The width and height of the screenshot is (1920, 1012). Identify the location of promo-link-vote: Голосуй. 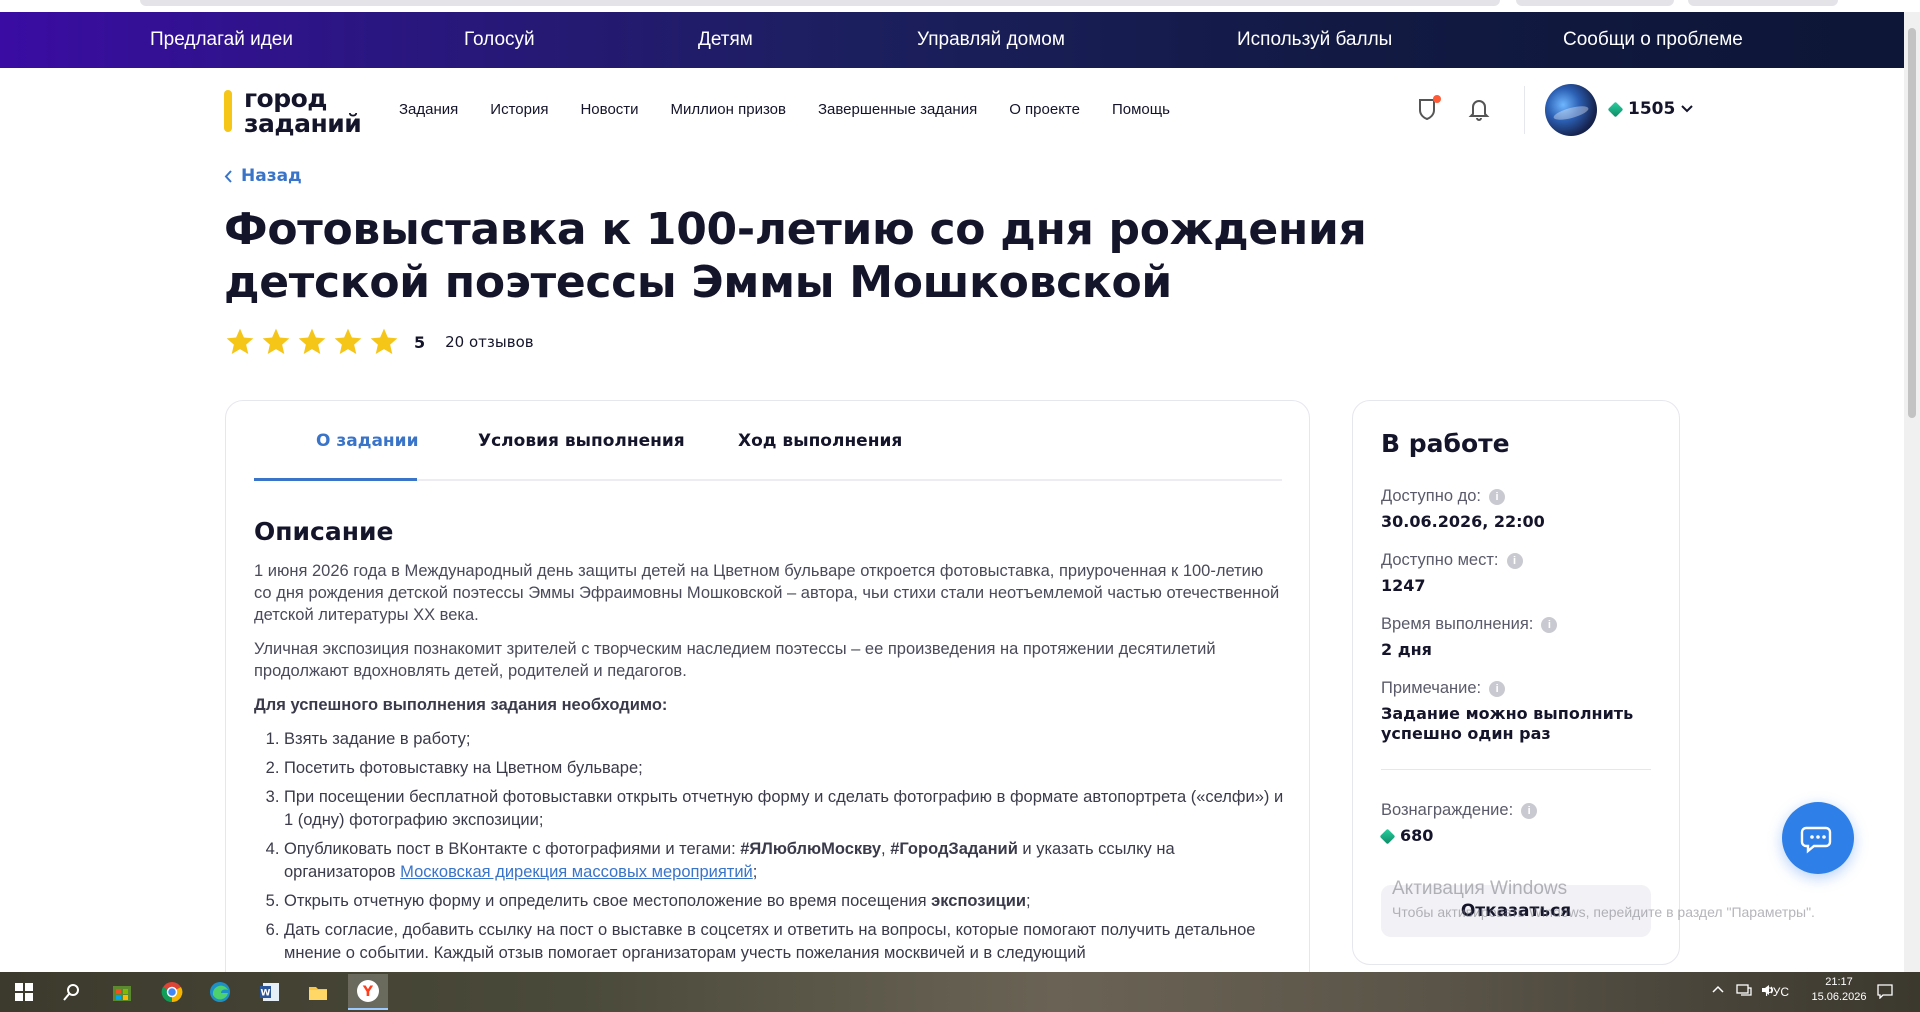
(499, 40).